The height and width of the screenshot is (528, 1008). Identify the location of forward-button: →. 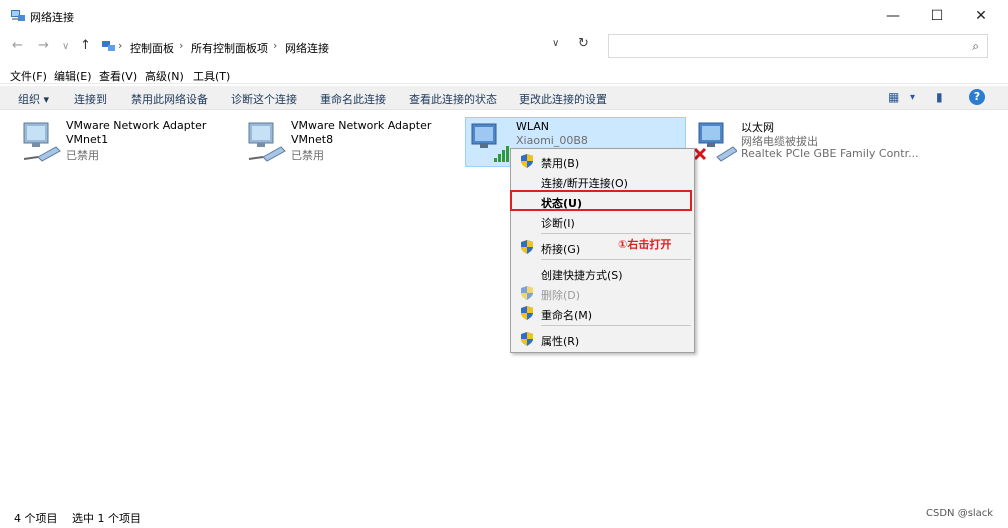
(43, 45).